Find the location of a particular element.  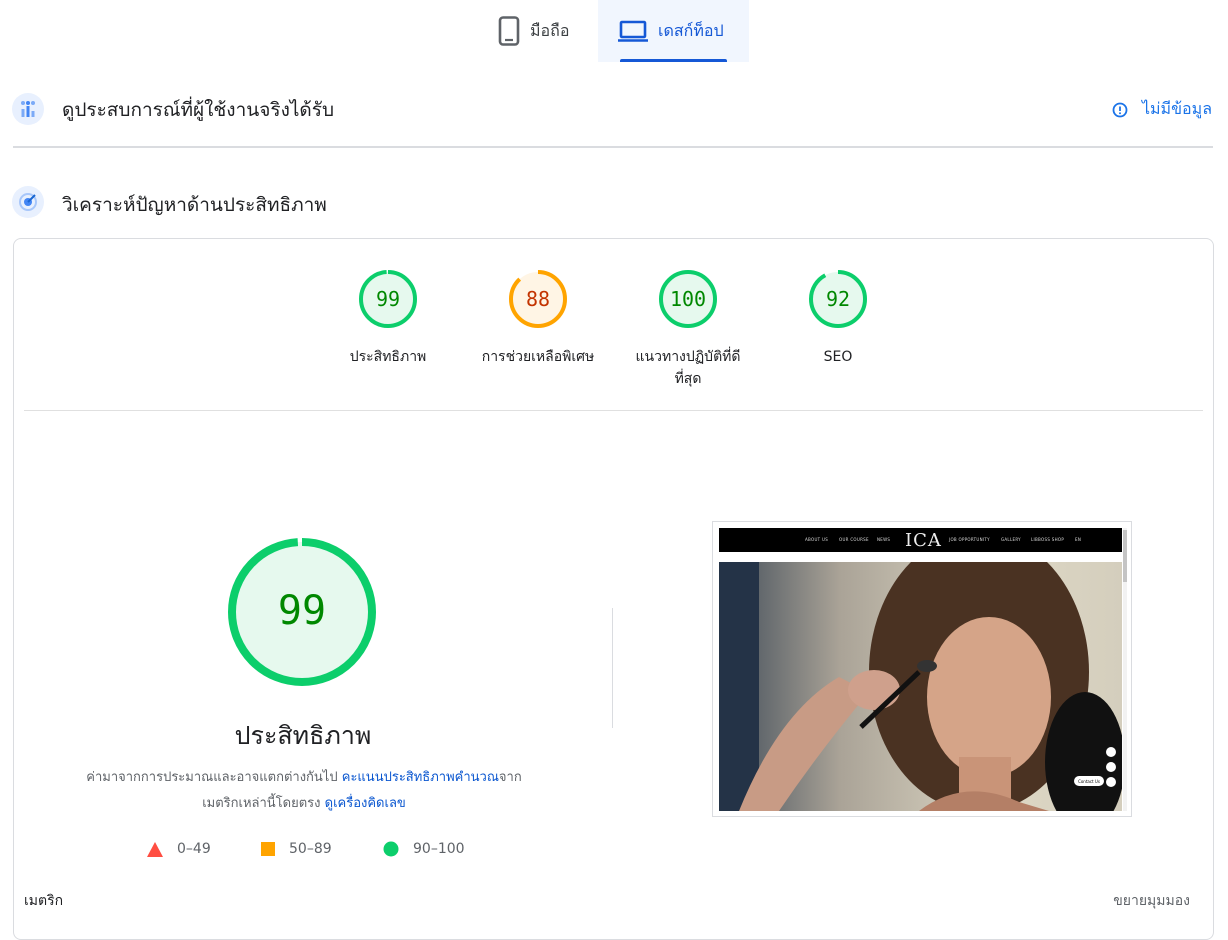

section-divider is located at coordinates (613, 147).